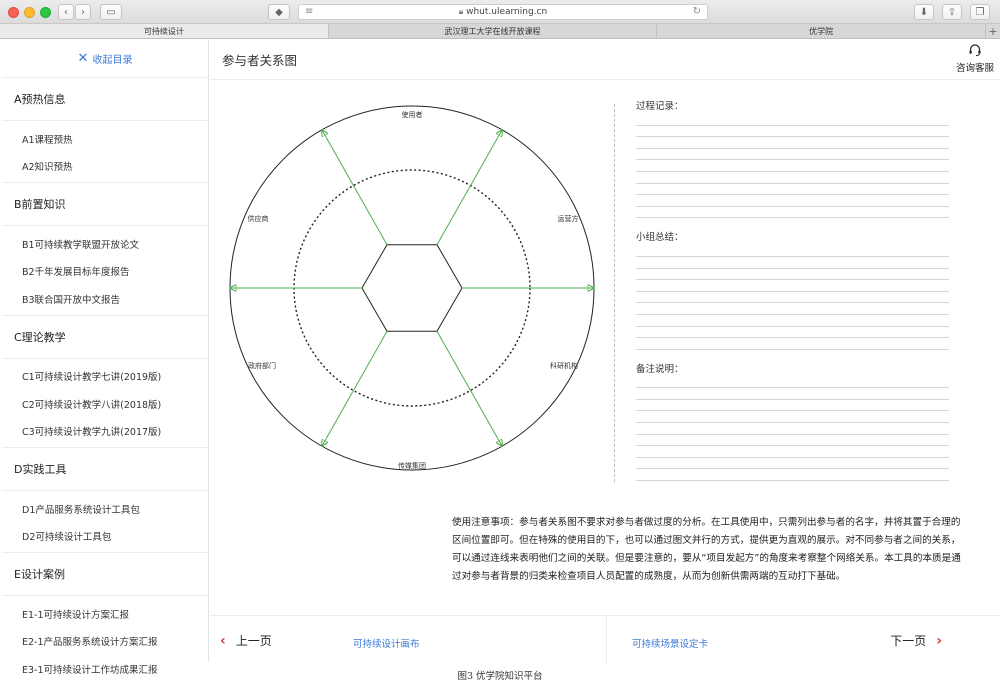  What do you see at coordinates (939, 640) in the screenshot?
I see `chevron-right-icon: ›` at bounding box center [939, 640].